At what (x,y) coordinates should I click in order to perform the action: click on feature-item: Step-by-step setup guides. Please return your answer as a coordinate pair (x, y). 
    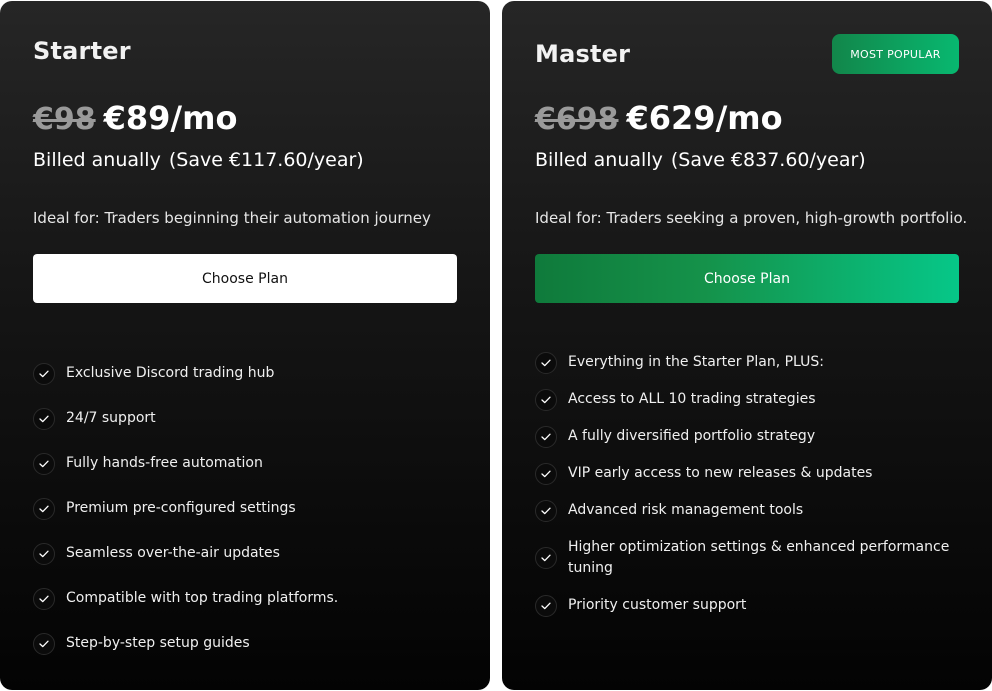
    Looking at the image, I should click on (248, 643).